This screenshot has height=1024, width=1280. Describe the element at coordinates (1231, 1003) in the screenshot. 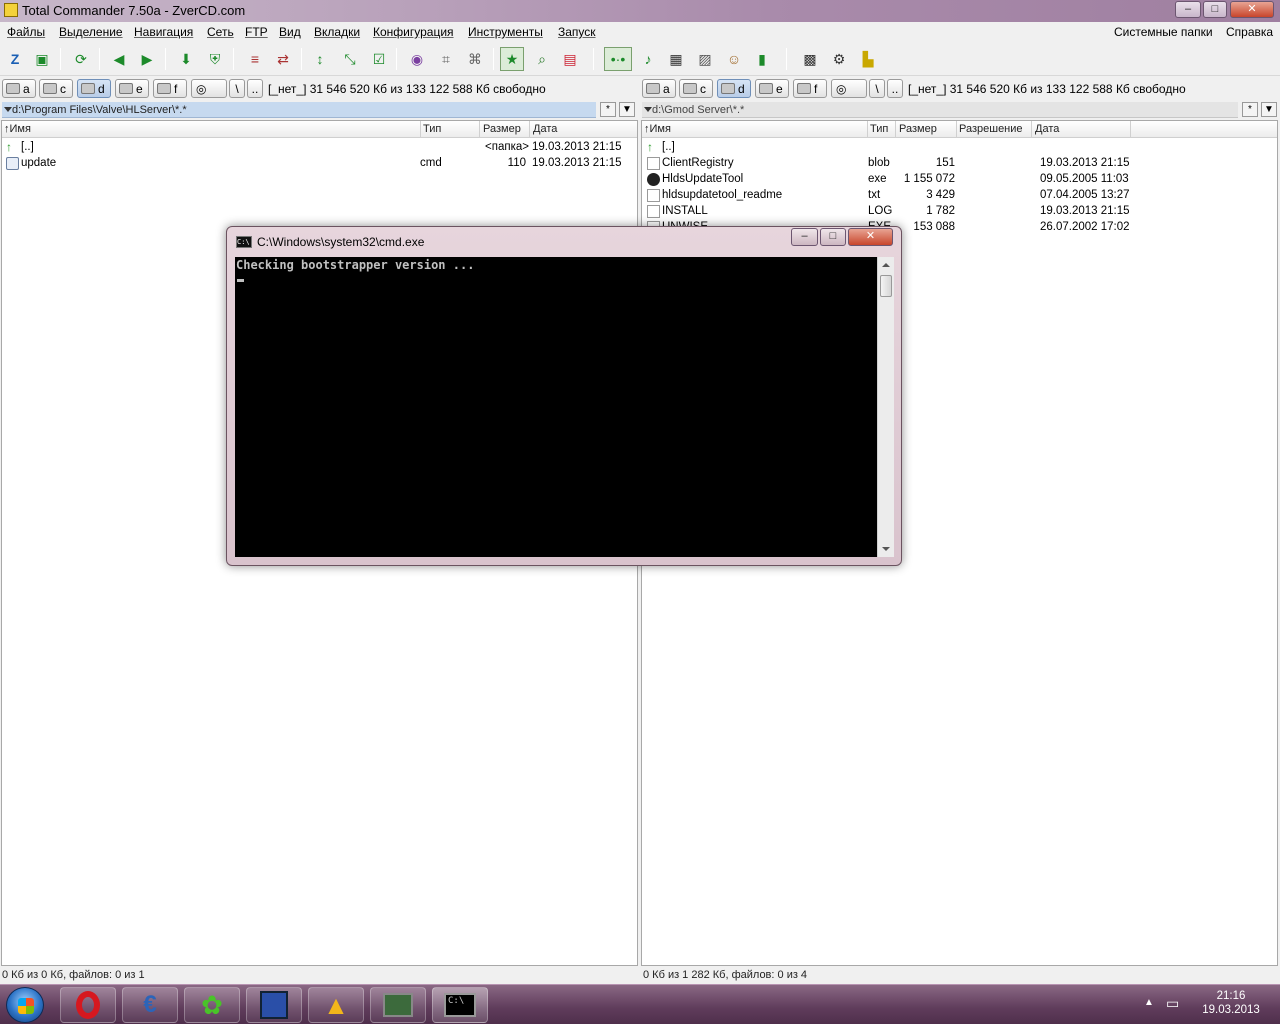

I see `clock: 21:16 19.03.2013` at that location.